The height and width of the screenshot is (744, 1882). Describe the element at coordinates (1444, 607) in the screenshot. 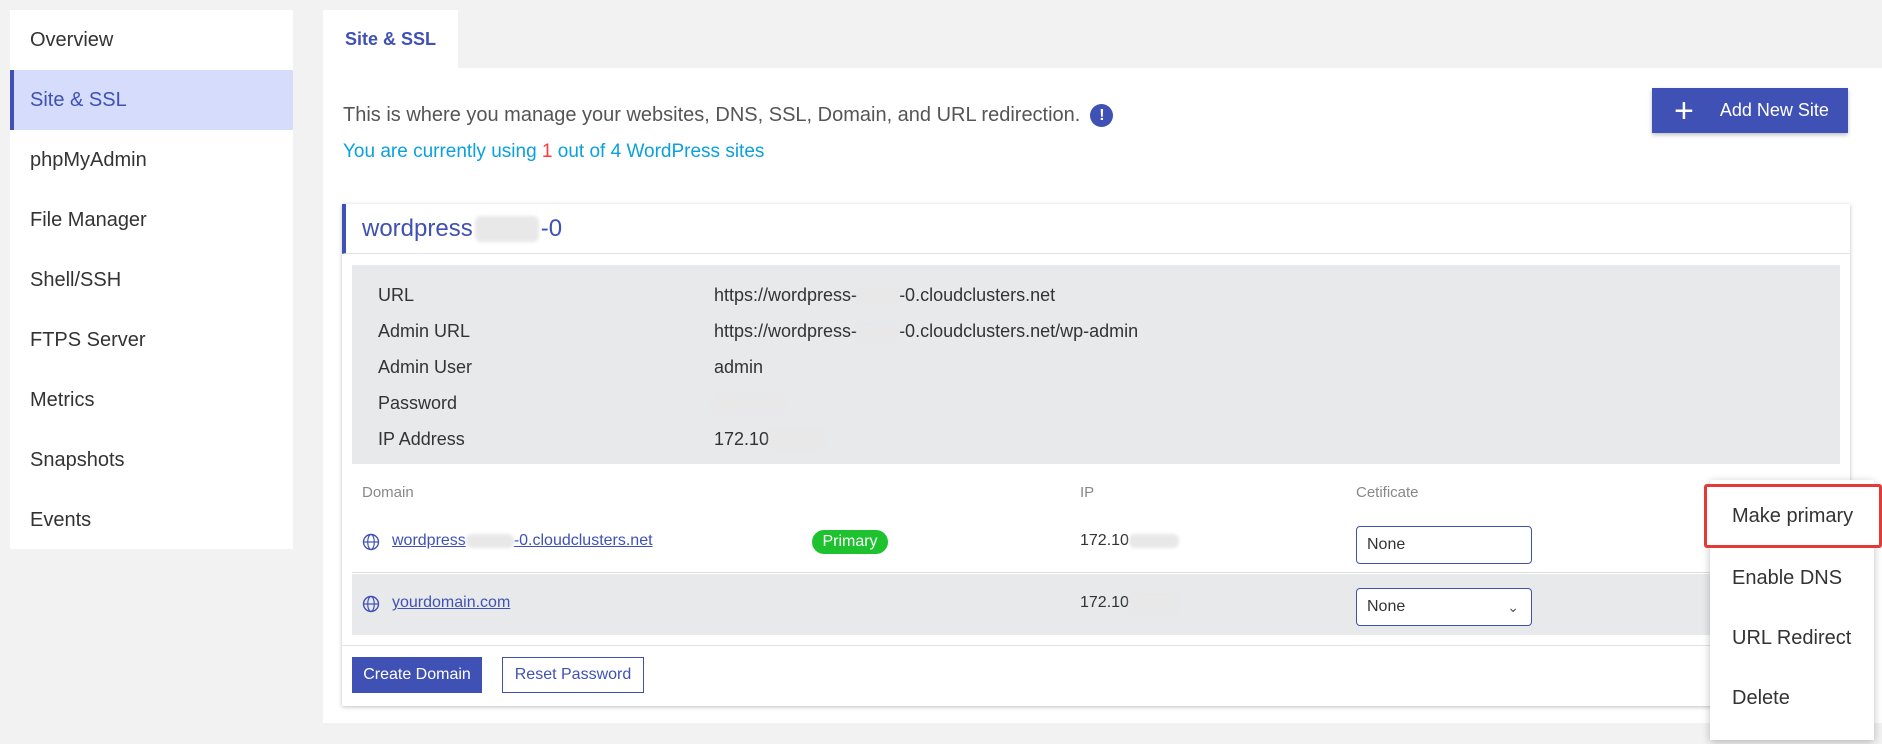

I see `certificate-select: None ⌄` at that location.